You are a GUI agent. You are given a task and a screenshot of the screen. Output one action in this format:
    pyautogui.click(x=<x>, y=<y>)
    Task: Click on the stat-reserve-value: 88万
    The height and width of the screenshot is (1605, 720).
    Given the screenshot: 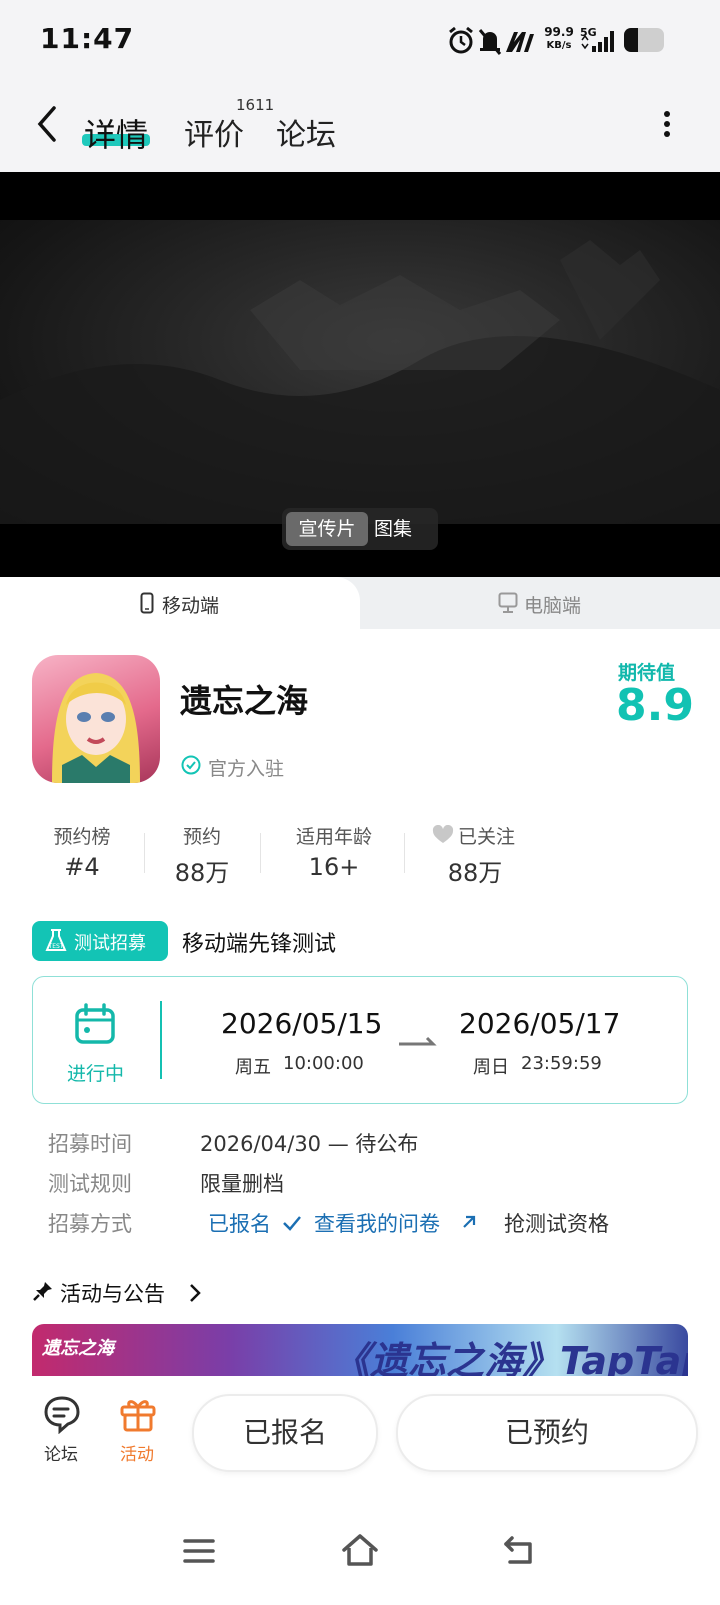 What is the action you would take?
    pyautogui.click(x=202, y=873)
    